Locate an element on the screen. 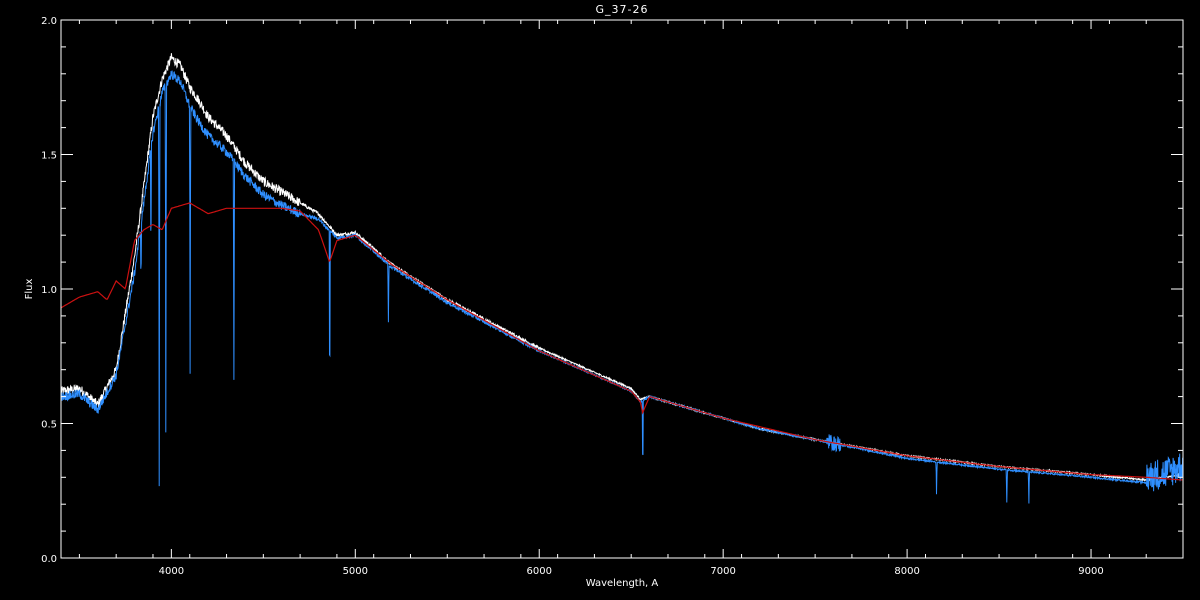  y-tick-label: 1.5 is located at coordinates (49, 156).